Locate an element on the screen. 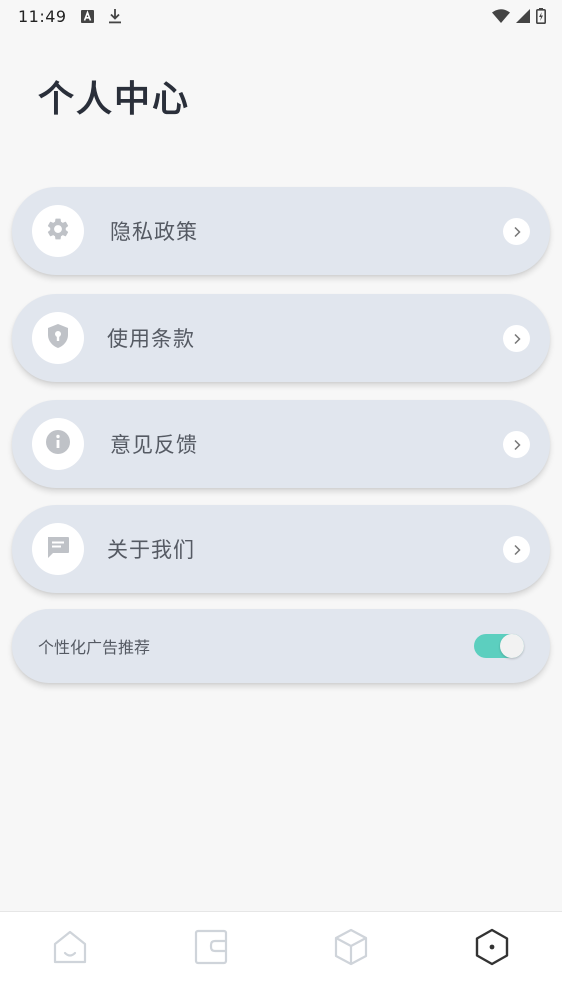 This screenshot has height=1000, width=562. menu-item-terms-of-use: 使用条款 is located at coordinates (281, 338).